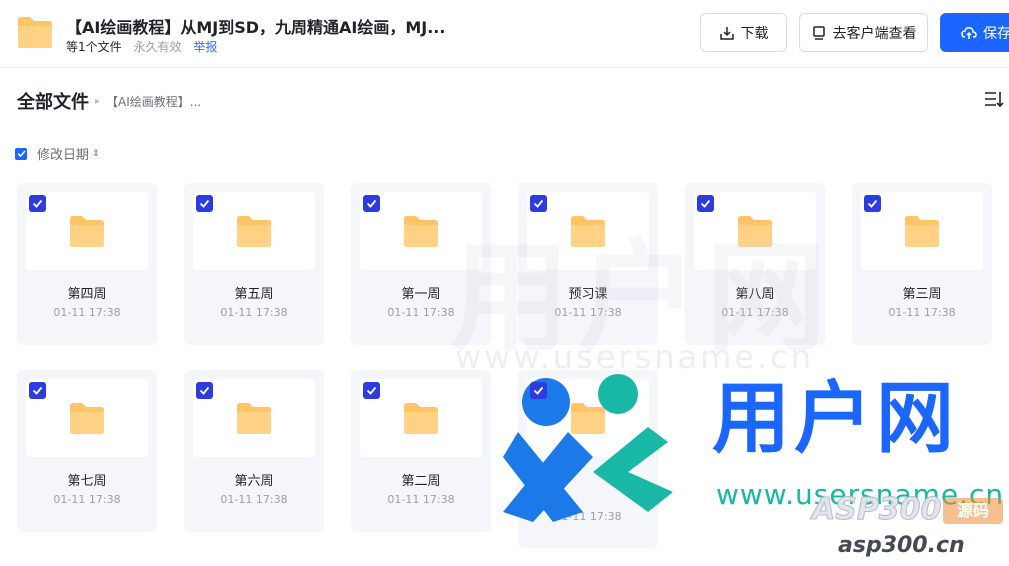  I want to click on folder-card: 第一周 01-11 17:38, so click(421, 264).